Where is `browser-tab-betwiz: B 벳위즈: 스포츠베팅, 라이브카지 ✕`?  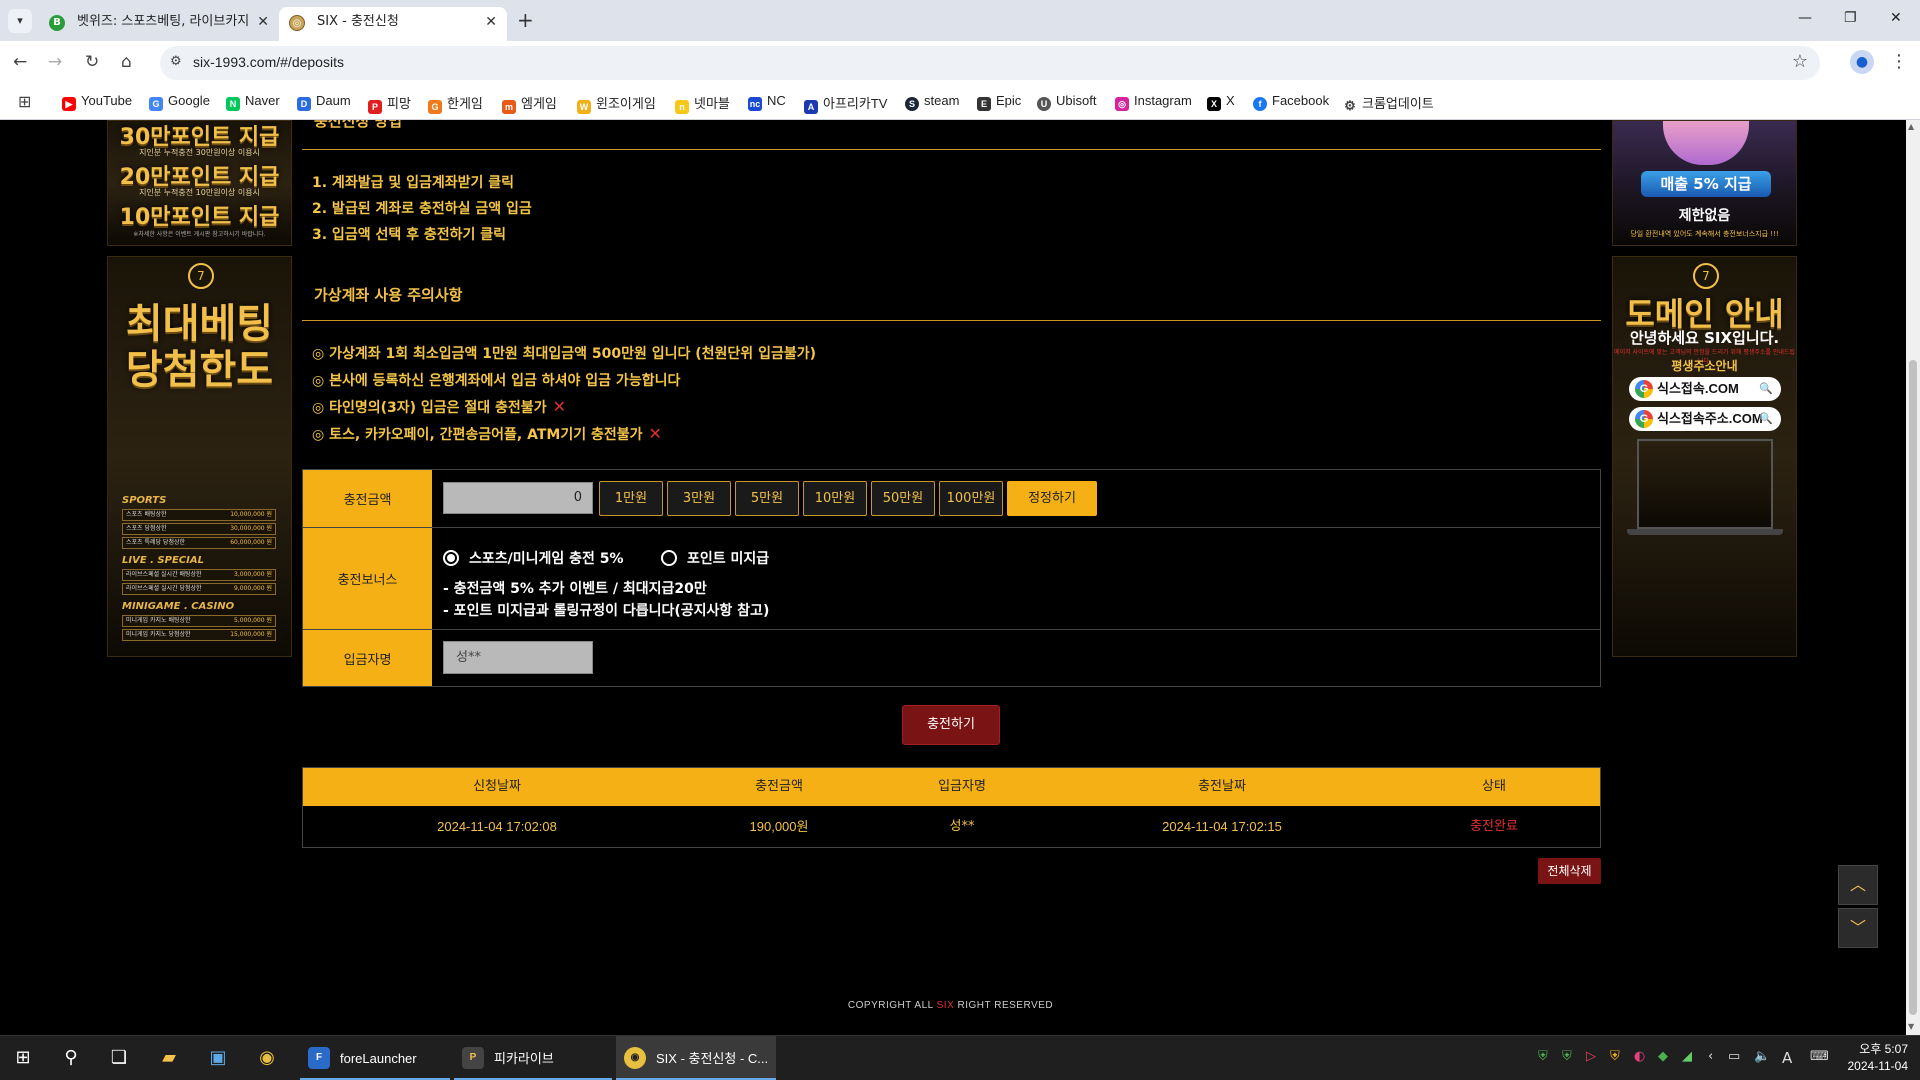
browser-tab-betwiz: B 벳위즈: 스포츠베팅, 라이브카지 ✕ is located at coordinates (157, 24).